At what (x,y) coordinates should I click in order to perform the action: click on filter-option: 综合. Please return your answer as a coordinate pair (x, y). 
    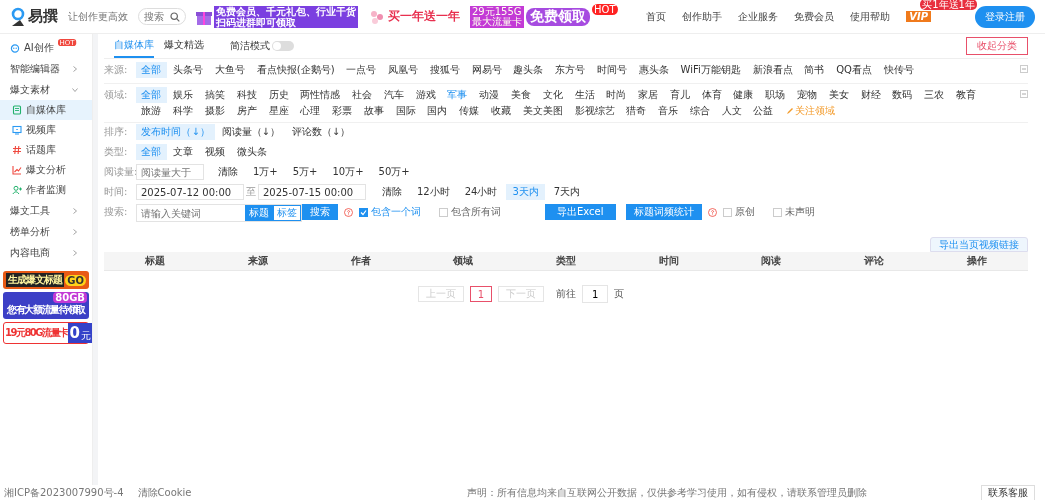
    Looking at the image, I should click on (700, 111).